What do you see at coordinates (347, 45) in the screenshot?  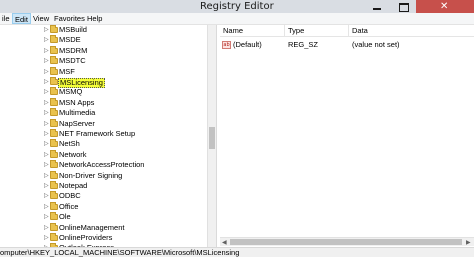 I see `value-row: ab (Default) REG_SZ (value not set)` at bounding box center [347, 45].